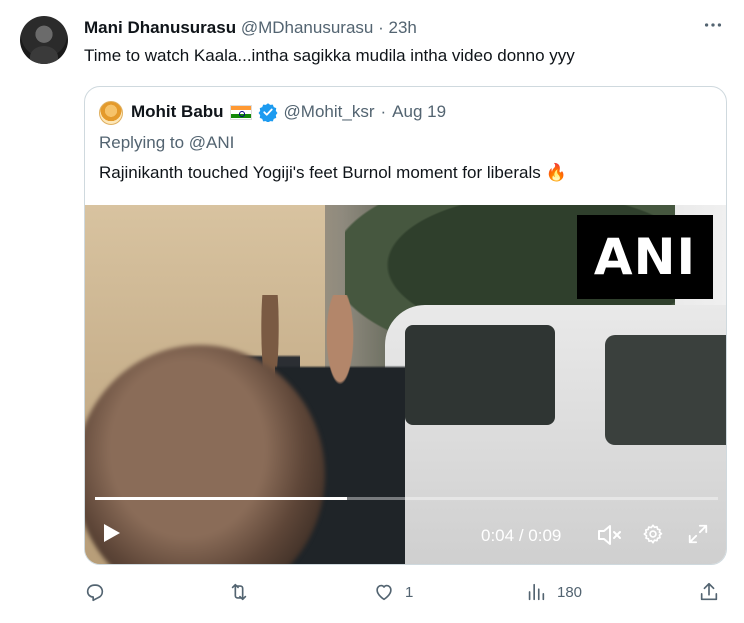  What do you see at coordinates (177, 111) in the screenshot?
I see `quoted-author-name: Mohit Babu` at bounding box center [177, 111].